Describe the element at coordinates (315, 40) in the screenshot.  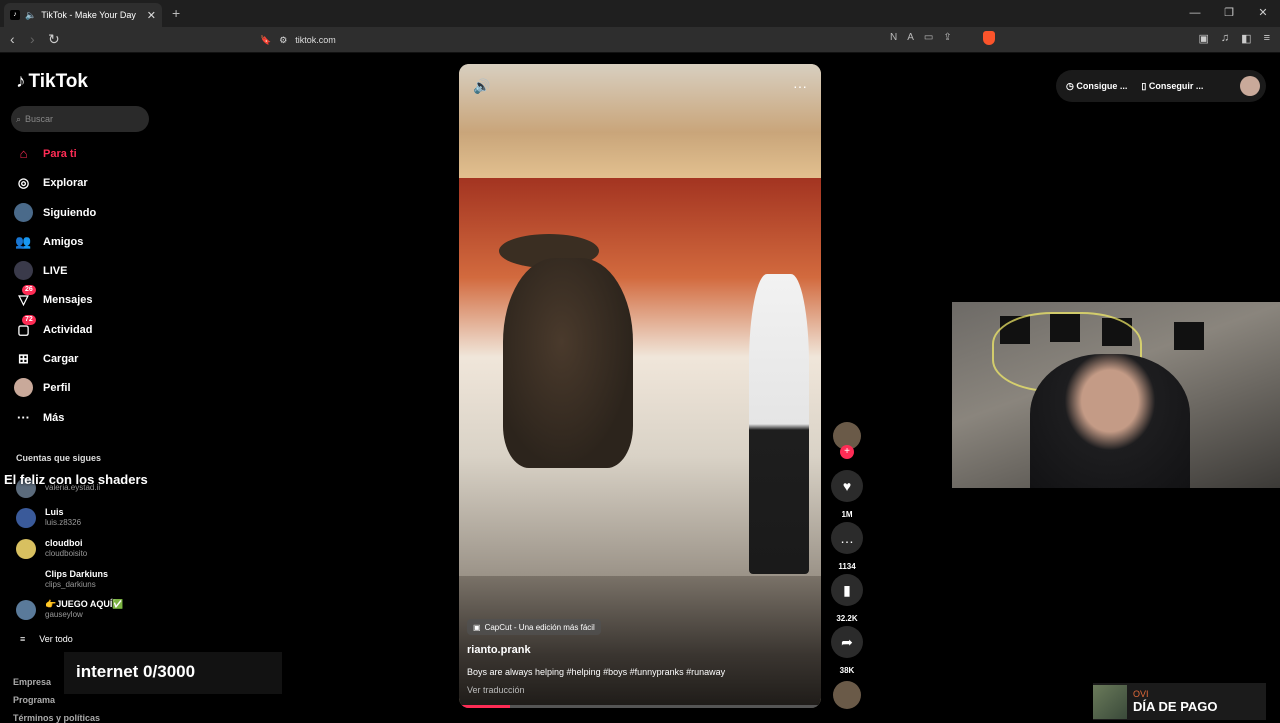
I see `url-text: tiktok.com` at that location.